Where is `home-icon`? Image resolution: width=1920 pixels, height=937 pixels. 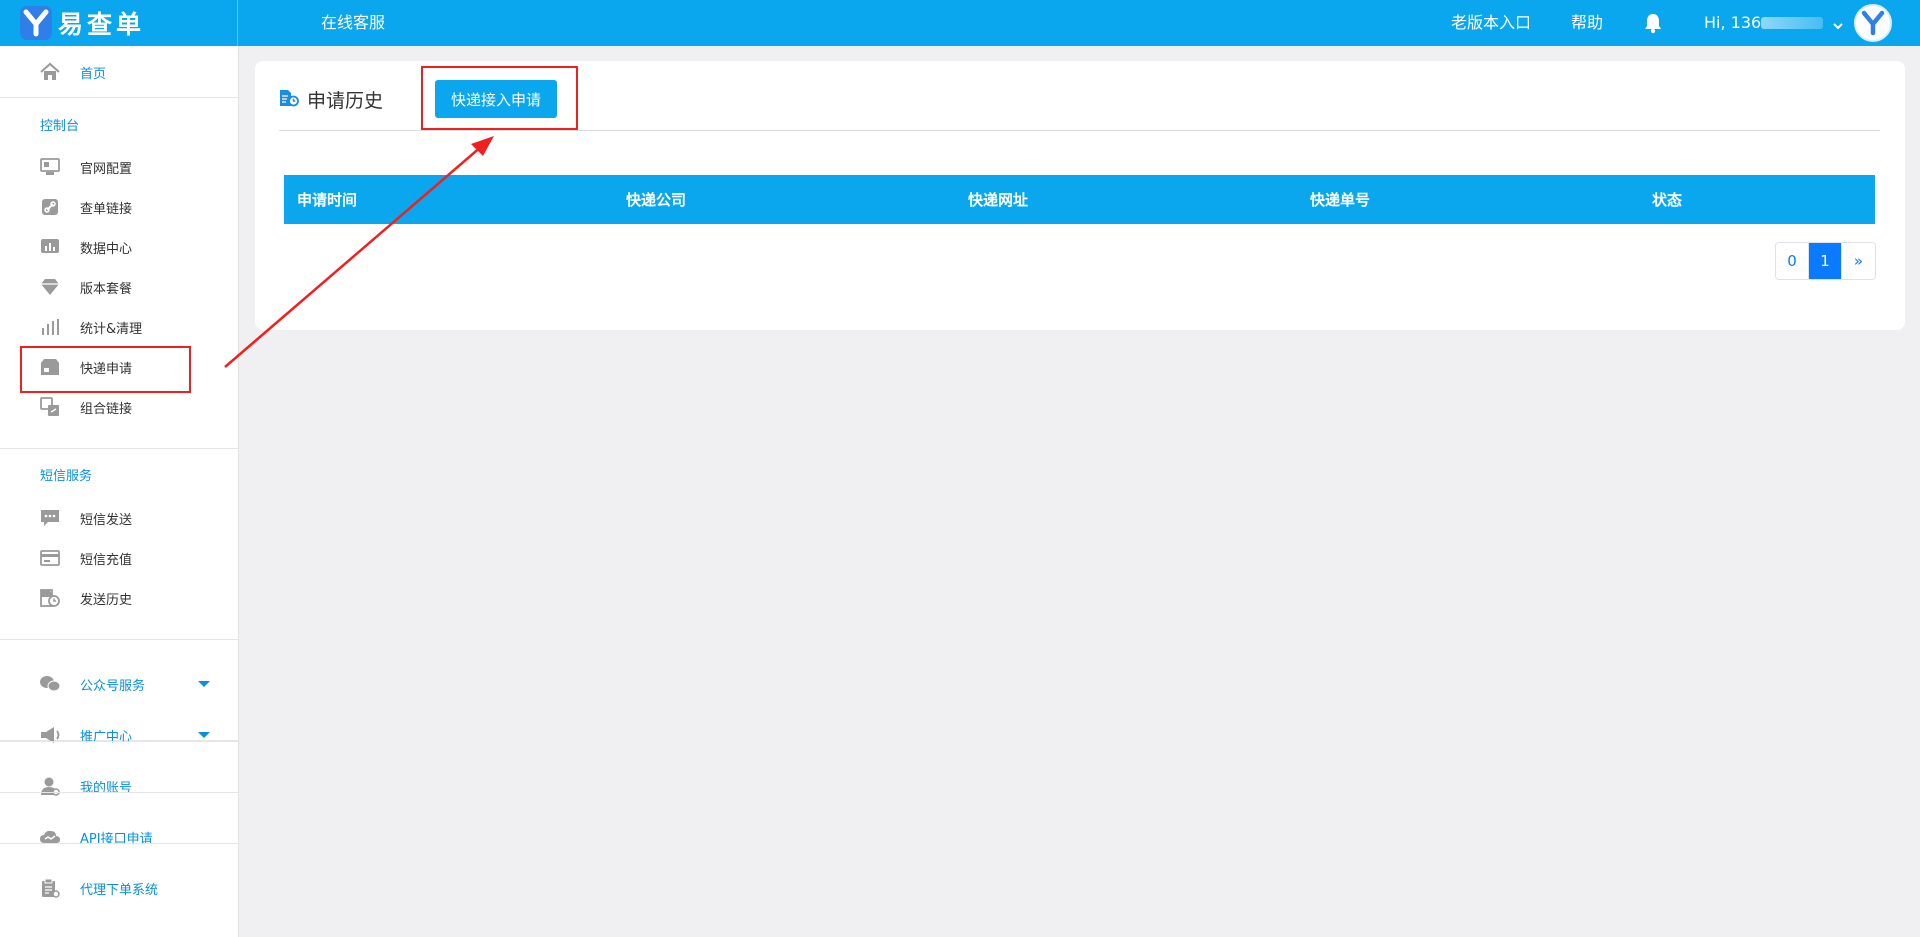 home-icon is located at coordinates (50, 72).